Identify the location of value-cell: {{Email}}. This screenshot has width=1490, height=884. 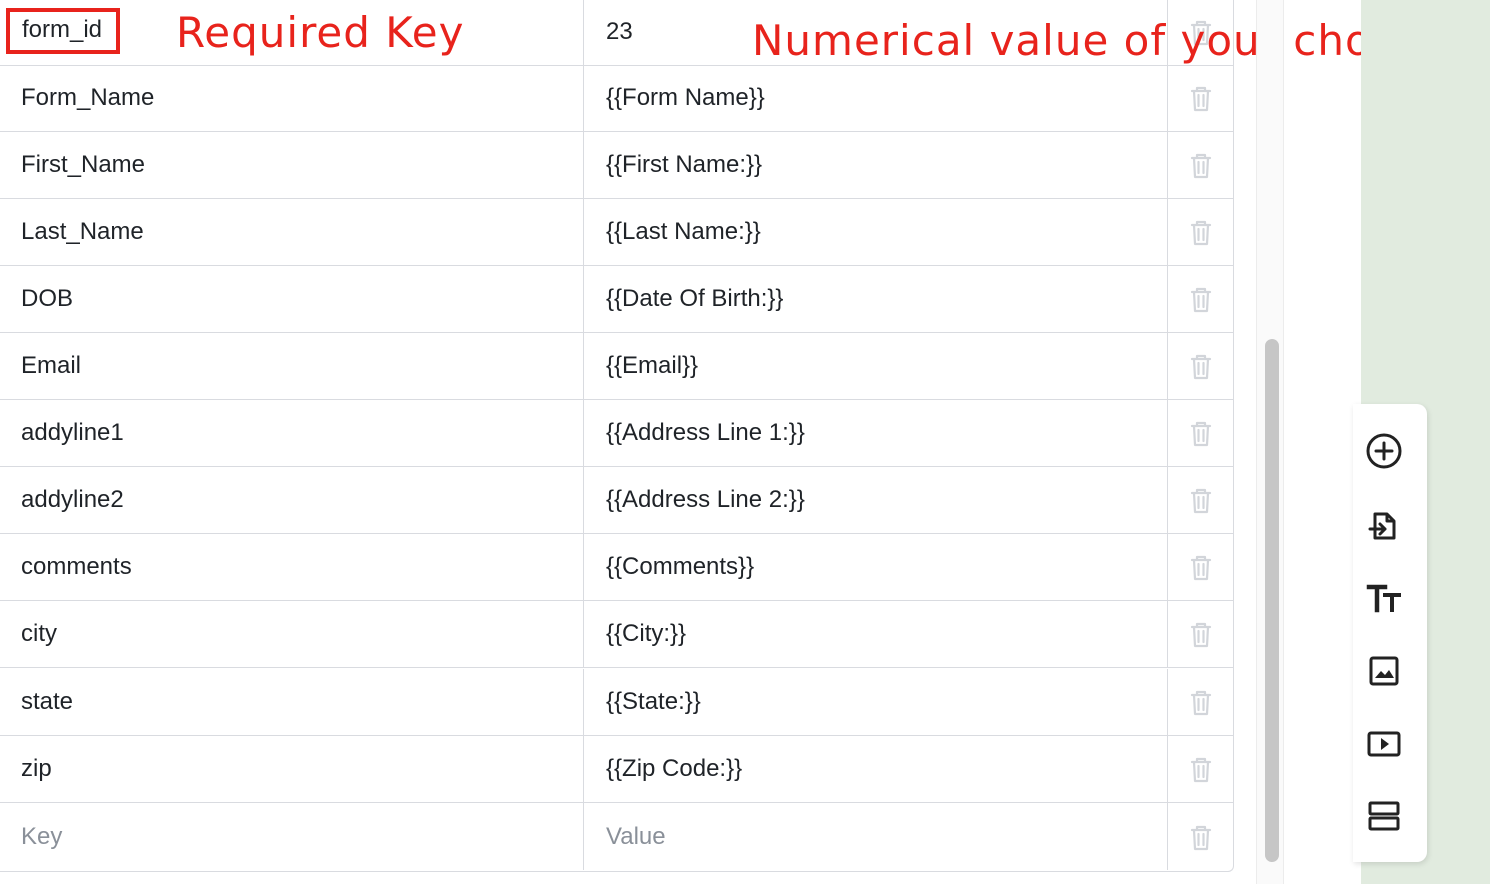
(875, 366).